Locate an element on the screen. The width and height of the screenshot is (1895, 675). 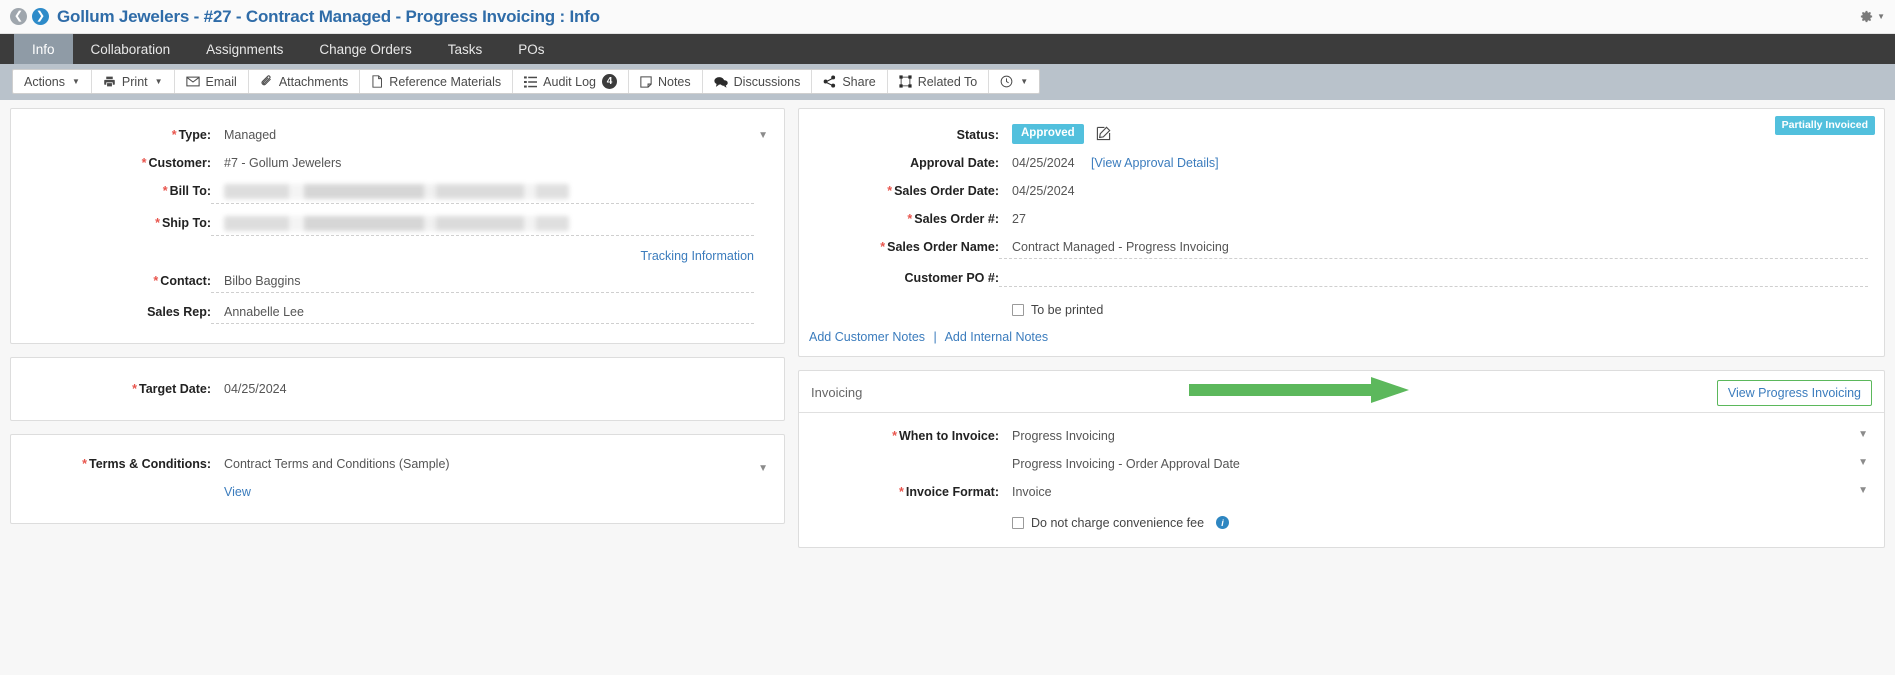
reference-materials-button: Reference Materials is located at coordinates (437, 81).